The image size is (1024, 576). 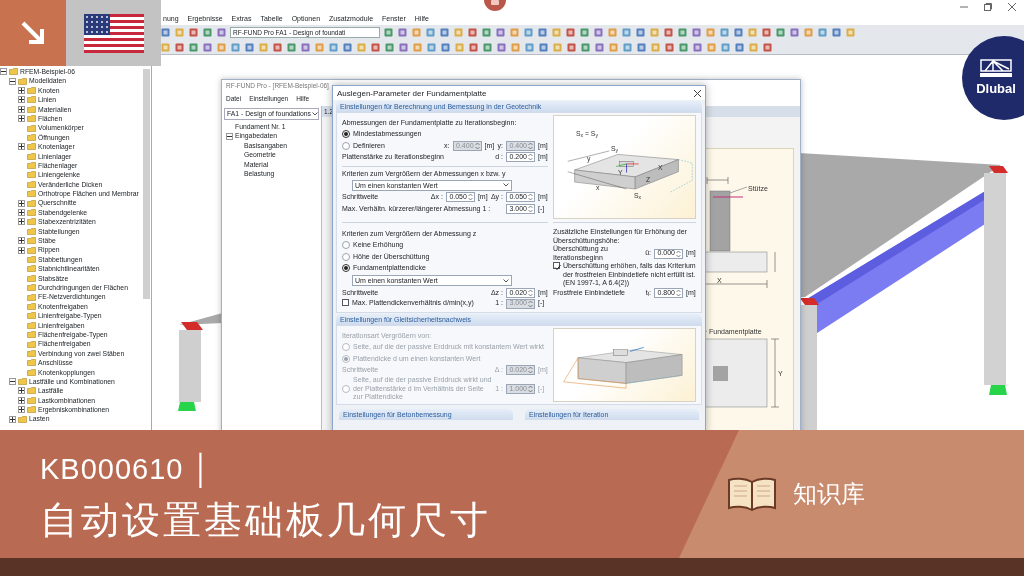 What do you see at coordinates (697, 93) in the screenshot?
I see `close-icon` at bounding box center [697, 93].